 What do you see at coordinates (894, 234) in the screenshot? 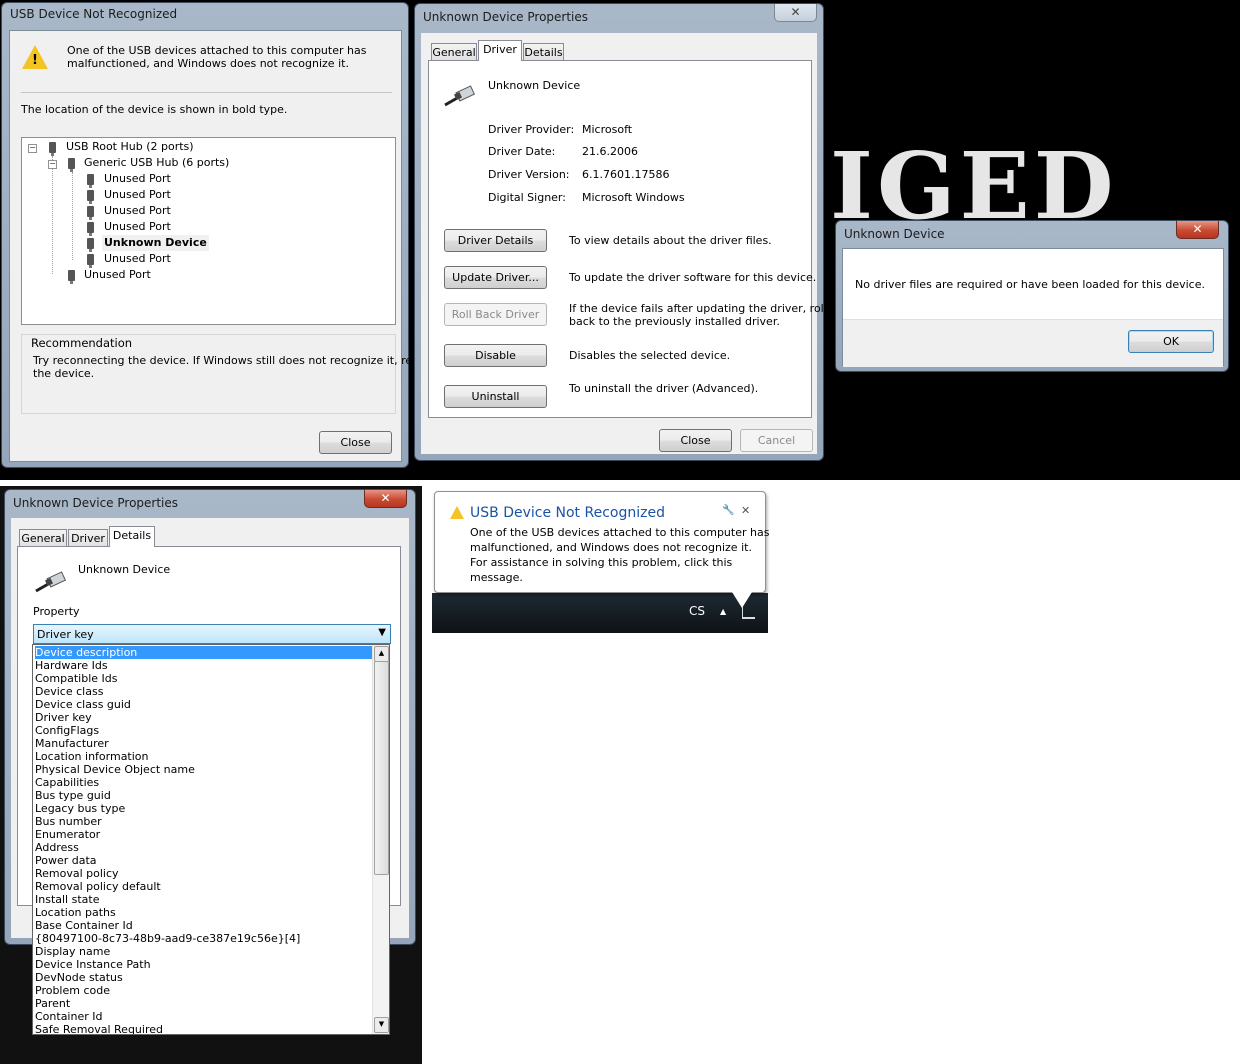
I see `dialog-title: Unknown Device` at bounding box center [894, 234].